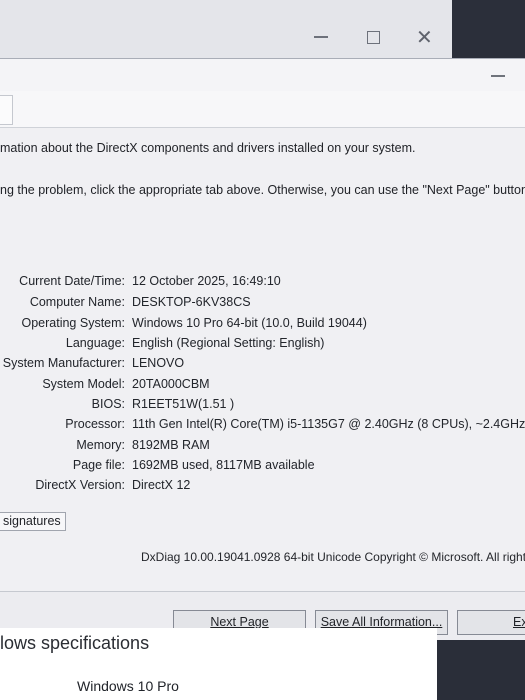 The width and height of the screenshot is (525, 700). Describe the element at coordinates (161, 485) in the screenshot. I see `info-value: DirectX 12` at that location.